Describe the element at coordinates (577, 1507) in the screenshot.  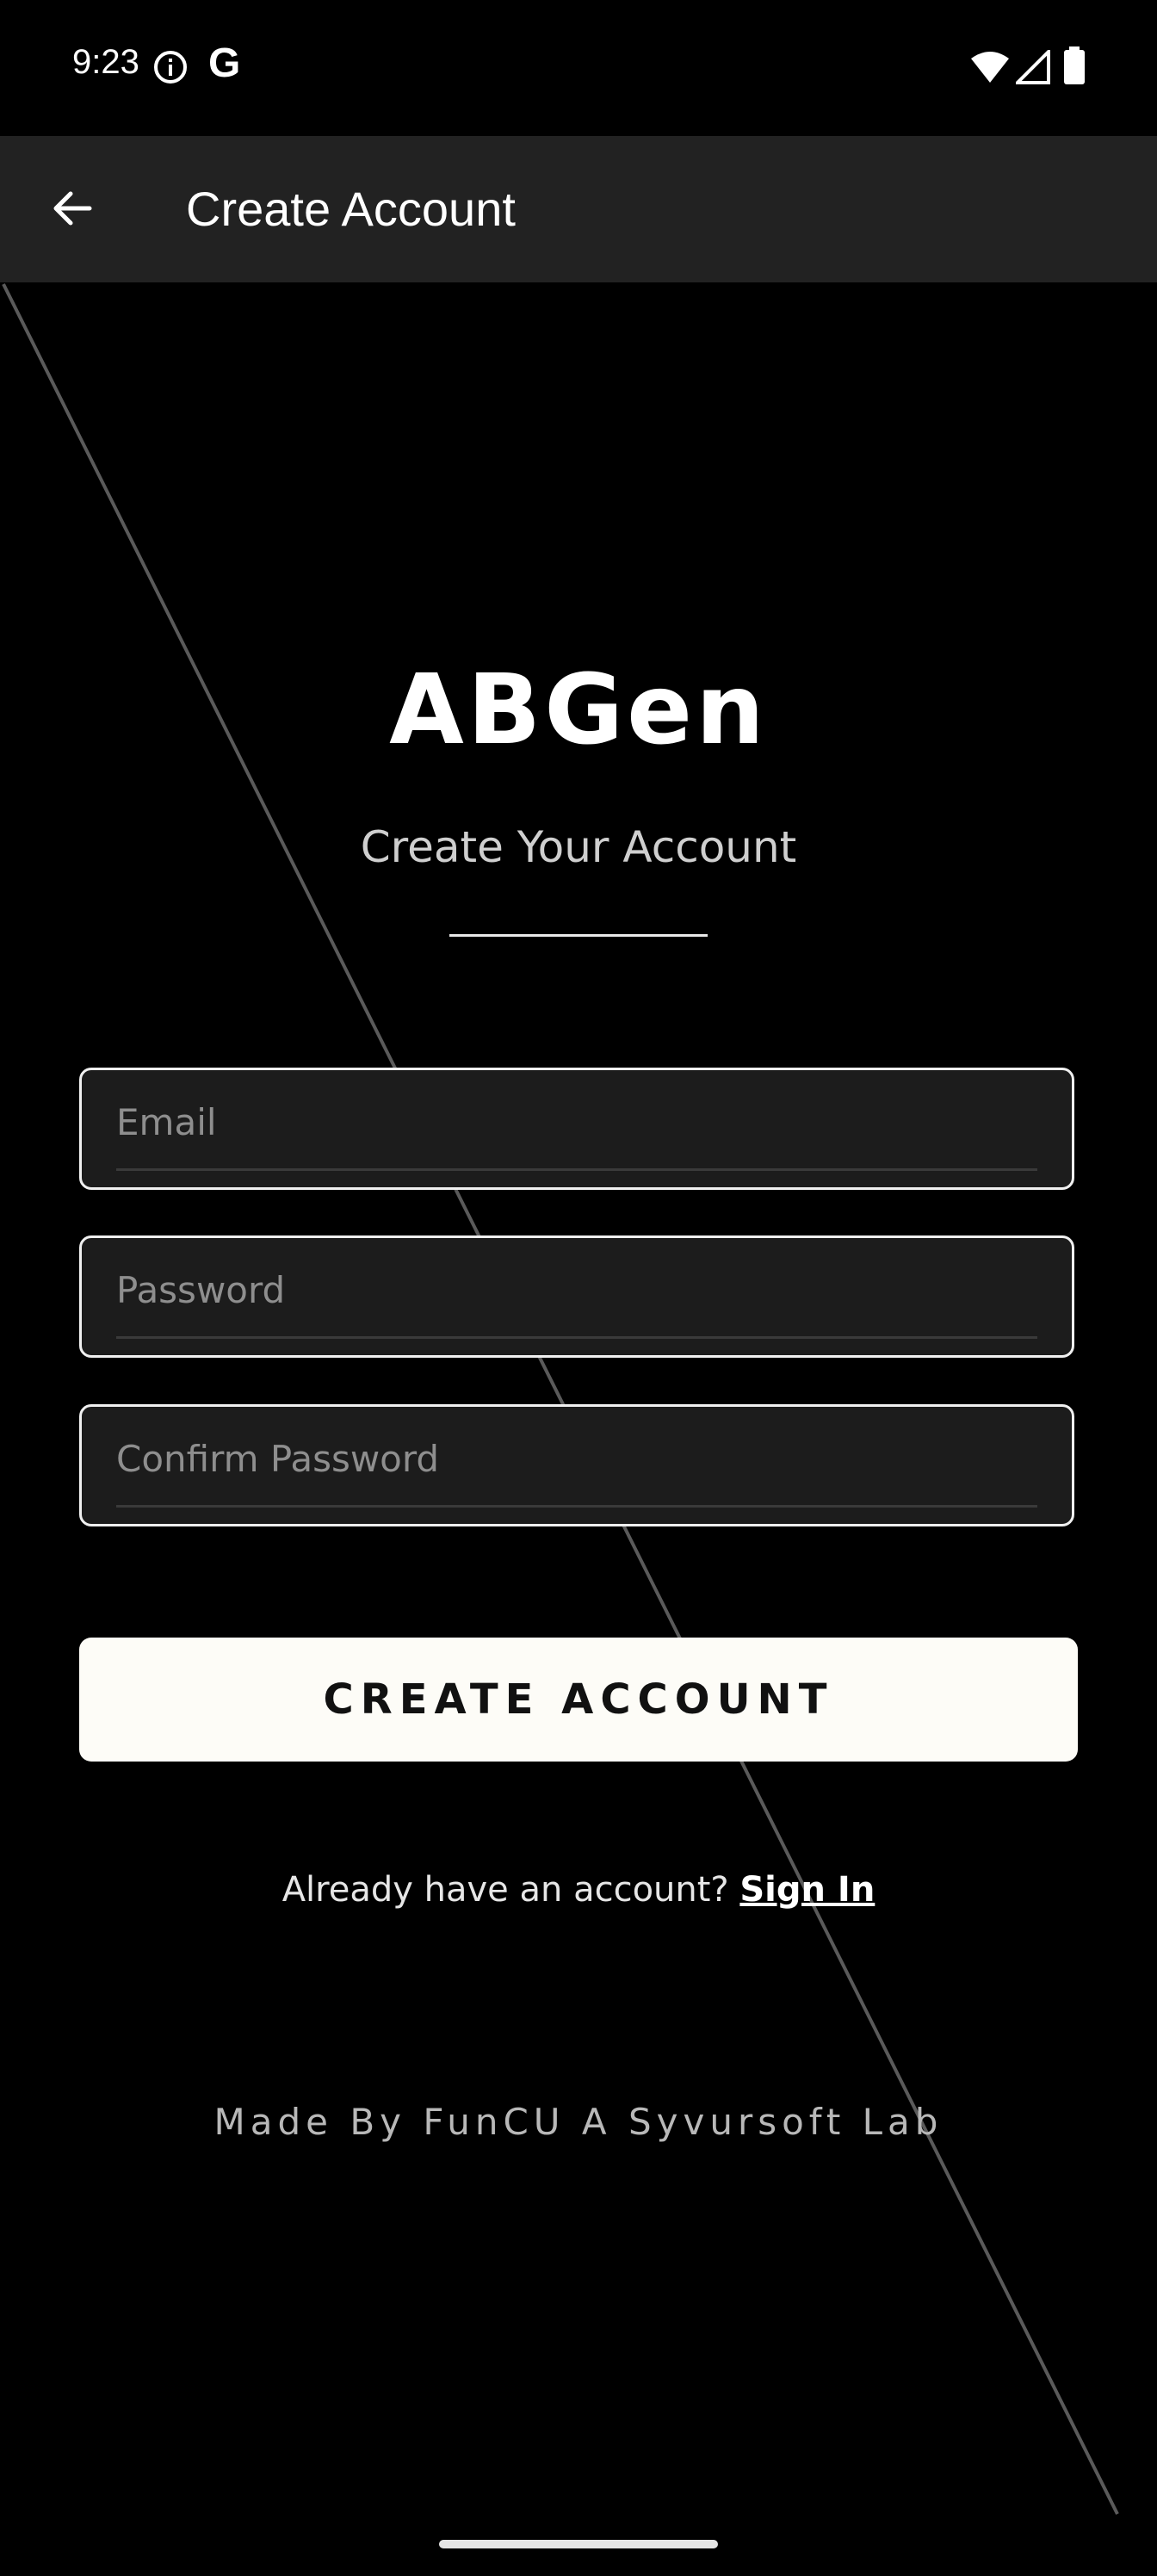
I see `confirm-password-underline` at that location.